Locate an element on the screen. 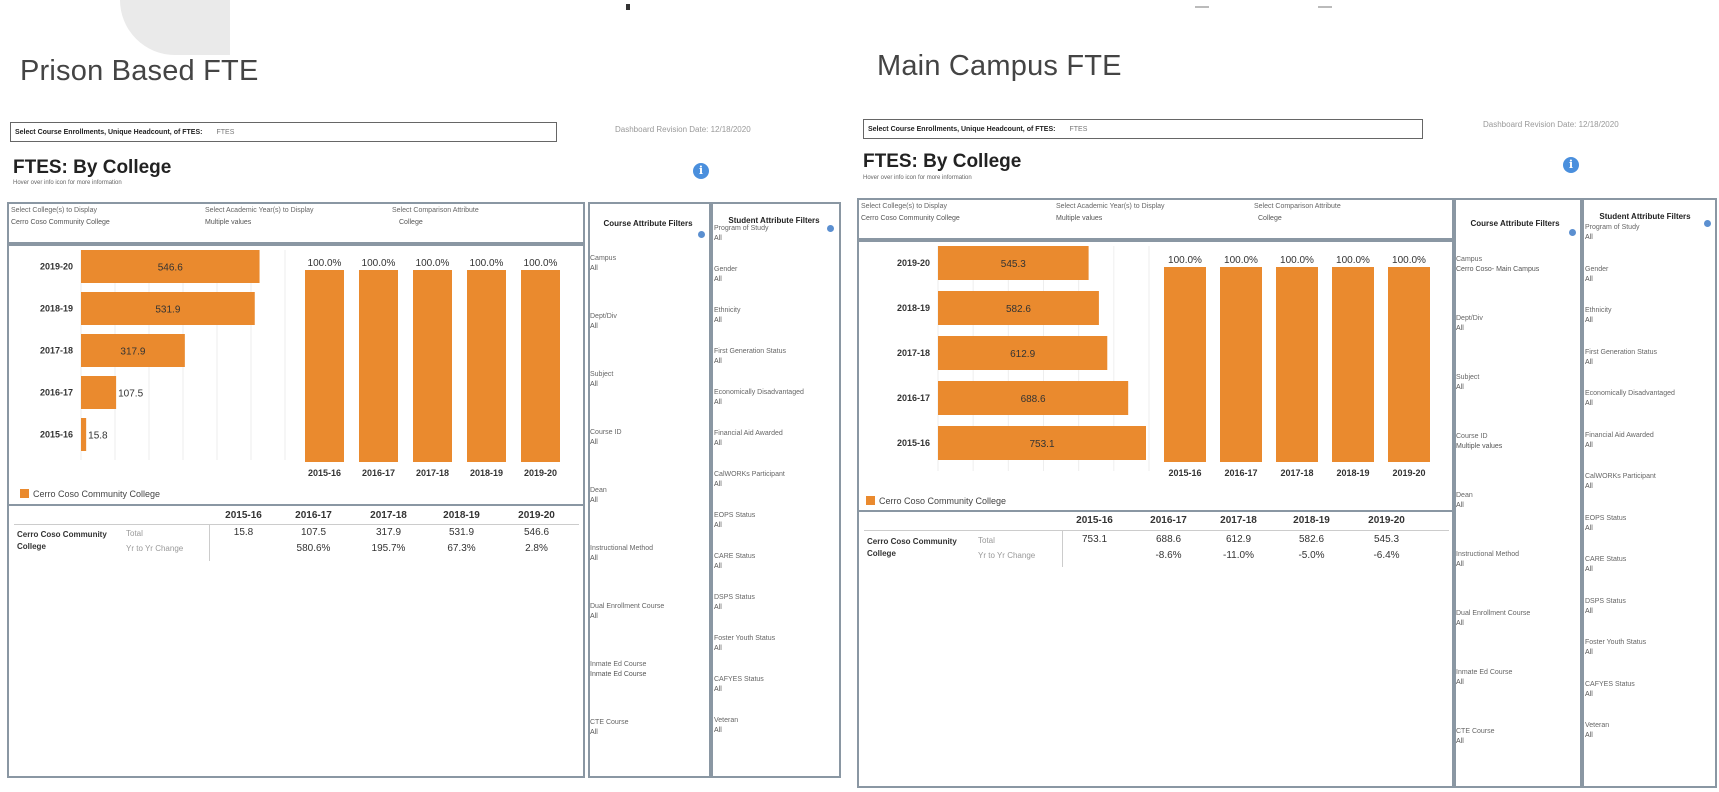 Image resolution: width=1719 pixels, height=792 pixels. student-filter-ethnicity: Ethnicity All is located at coordinates (1598, 316).